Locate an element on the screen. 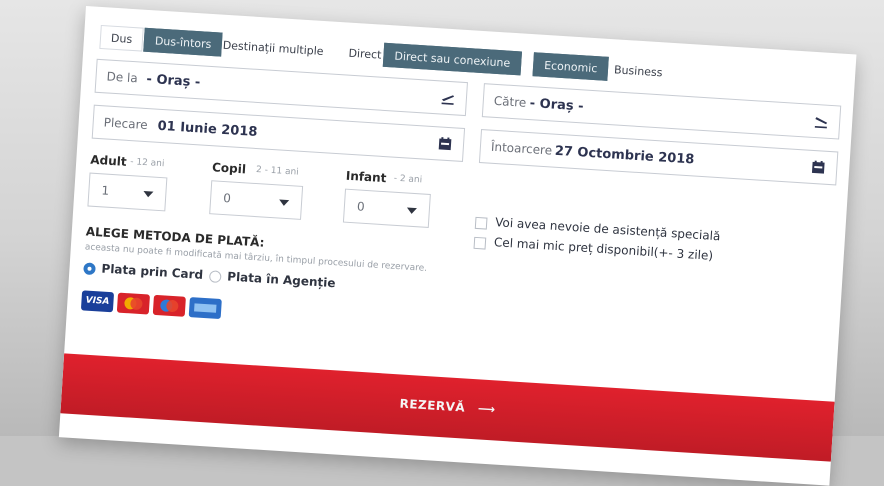  amex-icon is located at coordinates (205, 308).